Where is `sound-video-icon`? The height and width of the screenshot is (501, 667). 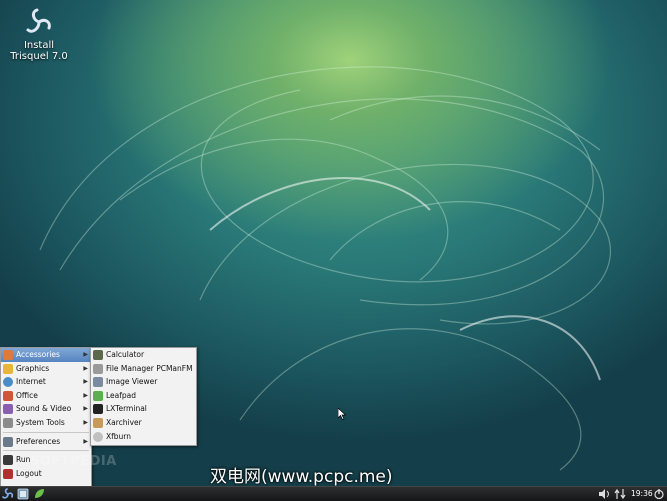 sound-video-icon is located at coordinates (8, 409).